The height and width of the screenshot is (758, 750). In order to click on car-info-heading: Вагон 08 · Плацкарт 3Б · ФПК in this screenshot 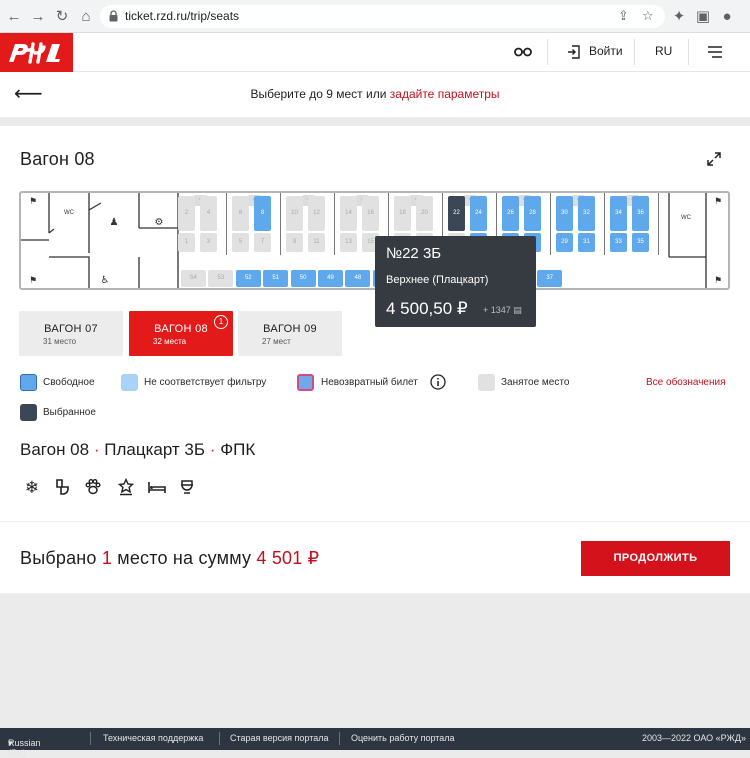, I will do `click(138, 449)`.